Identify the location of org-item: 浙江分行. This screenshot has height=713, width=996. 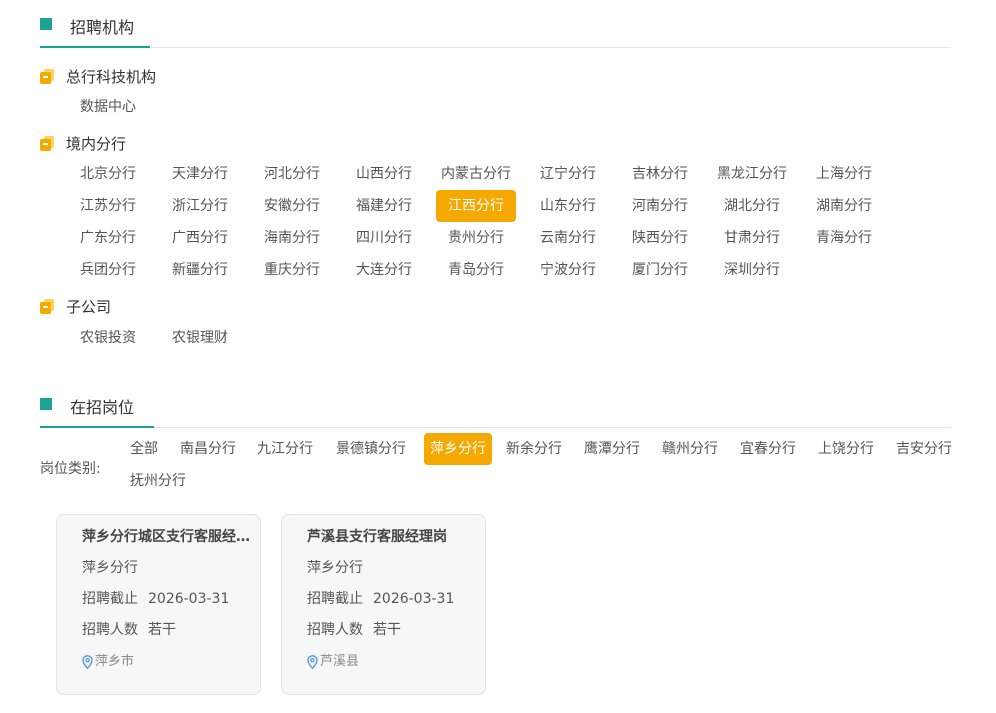
(200, 206).